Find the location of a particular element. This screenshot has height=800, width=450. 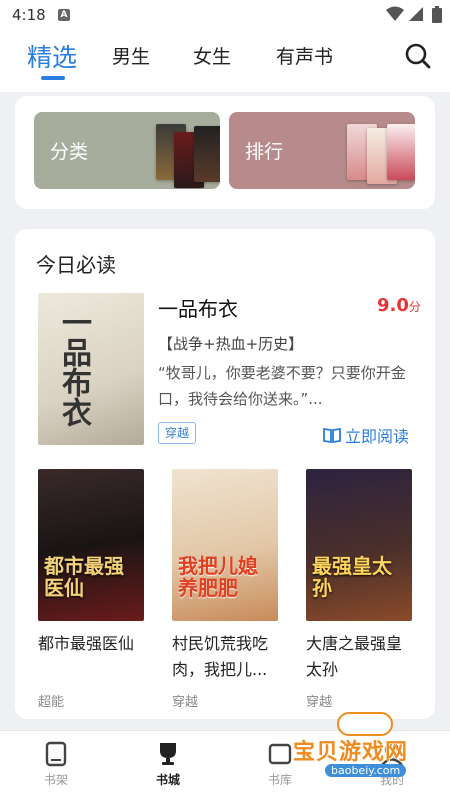

tab-featured: 精选 is located at coordinates (52, 56).